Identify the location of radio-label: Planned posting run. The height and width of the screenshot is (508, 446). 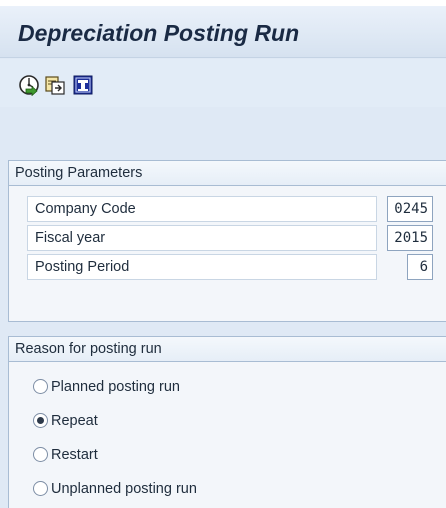
(115, 387).